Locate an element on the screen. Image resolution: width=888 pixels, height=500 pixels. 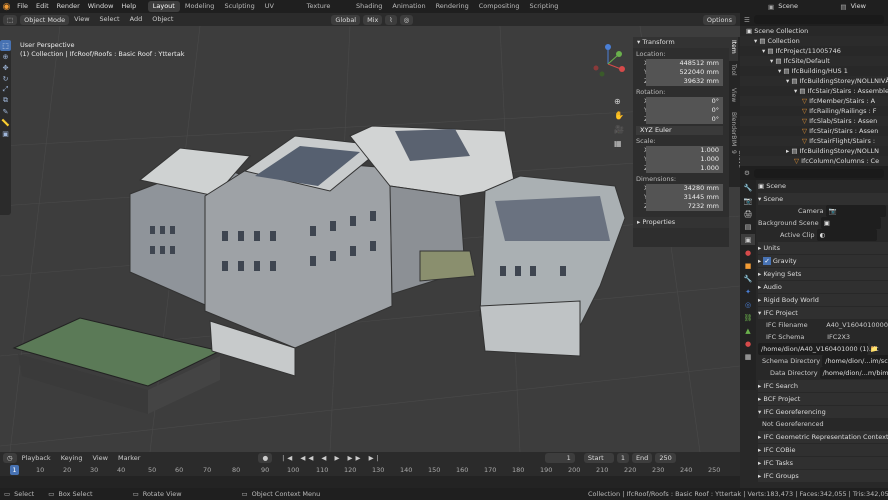
scale-z-field: Z1.000 is located at coordinates (679, 168).